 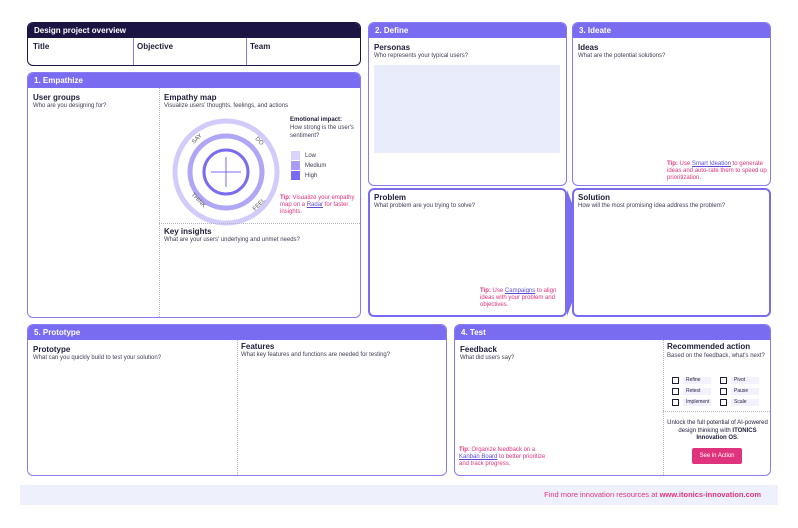 I want to click on prototype-title: Prototype, so click(x=52, y=349).